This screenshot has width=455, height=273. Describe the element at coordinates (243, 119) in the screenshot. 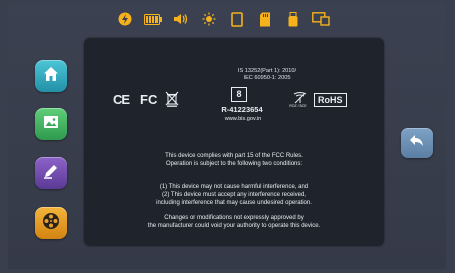

I see `bis-website: www.bis.gov.in` at that location.